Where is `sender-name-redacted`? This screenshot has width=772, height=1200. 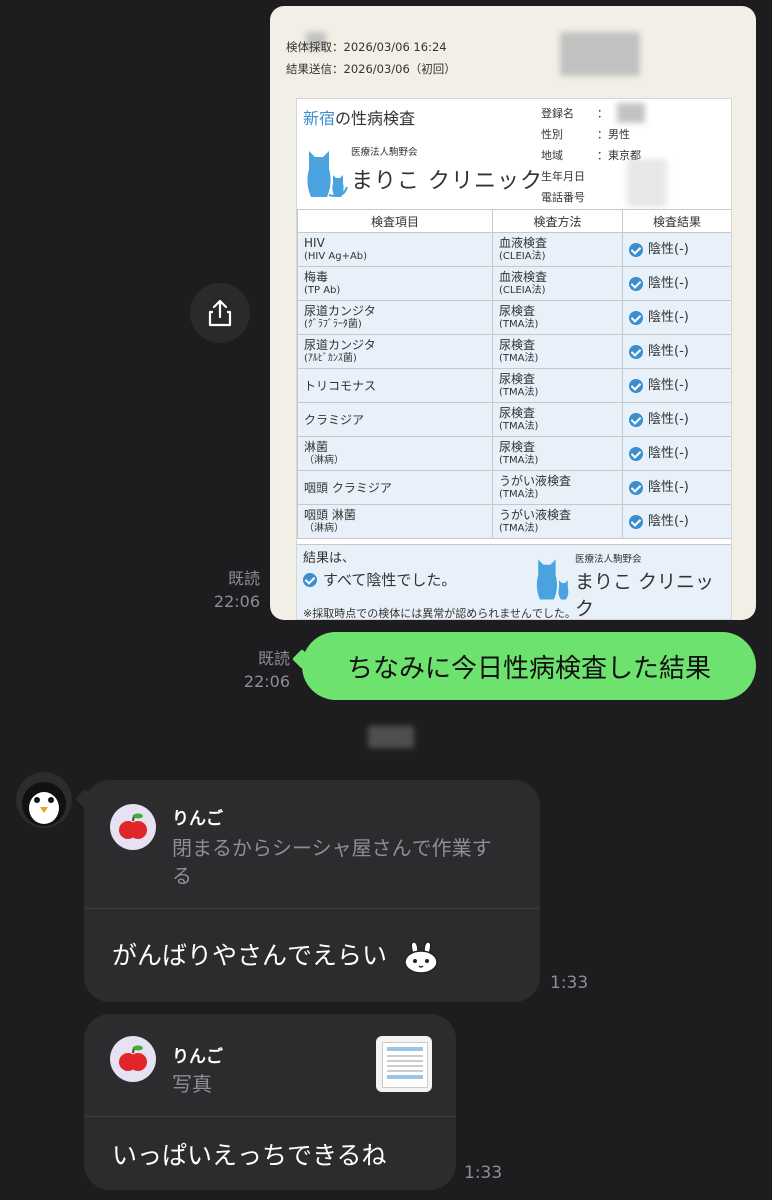
sender-name-redacted is located at coordinates (391, 737).